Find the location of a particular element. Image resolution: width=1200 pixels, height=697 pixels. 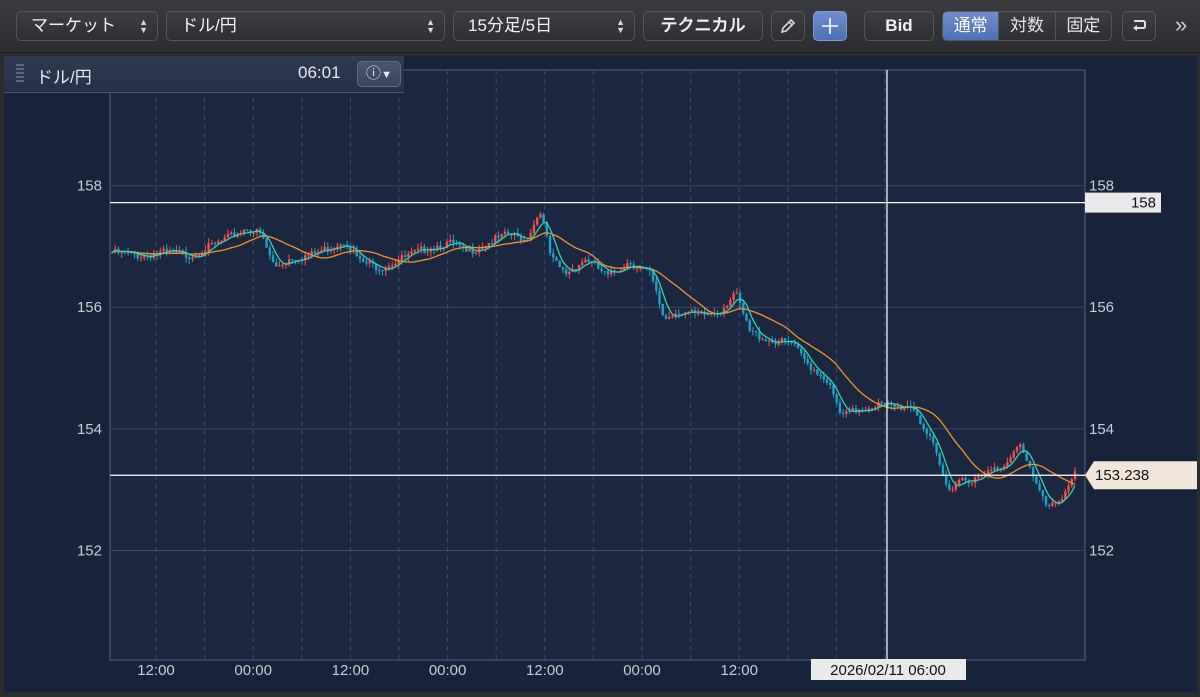

scale-mode-normal: 通常 is located at coordinates (971, 26).